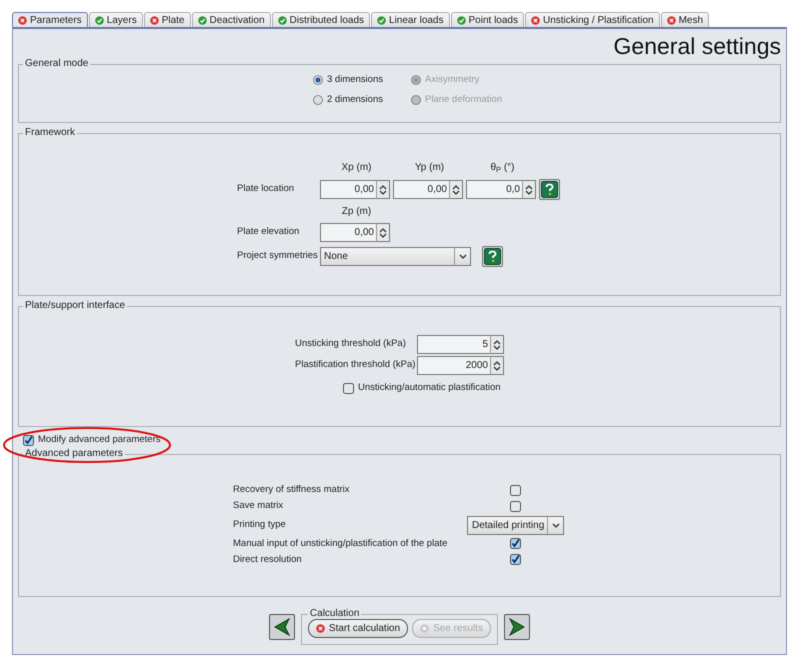  I want to click on column-header: Zp (m), so click(356, 212).